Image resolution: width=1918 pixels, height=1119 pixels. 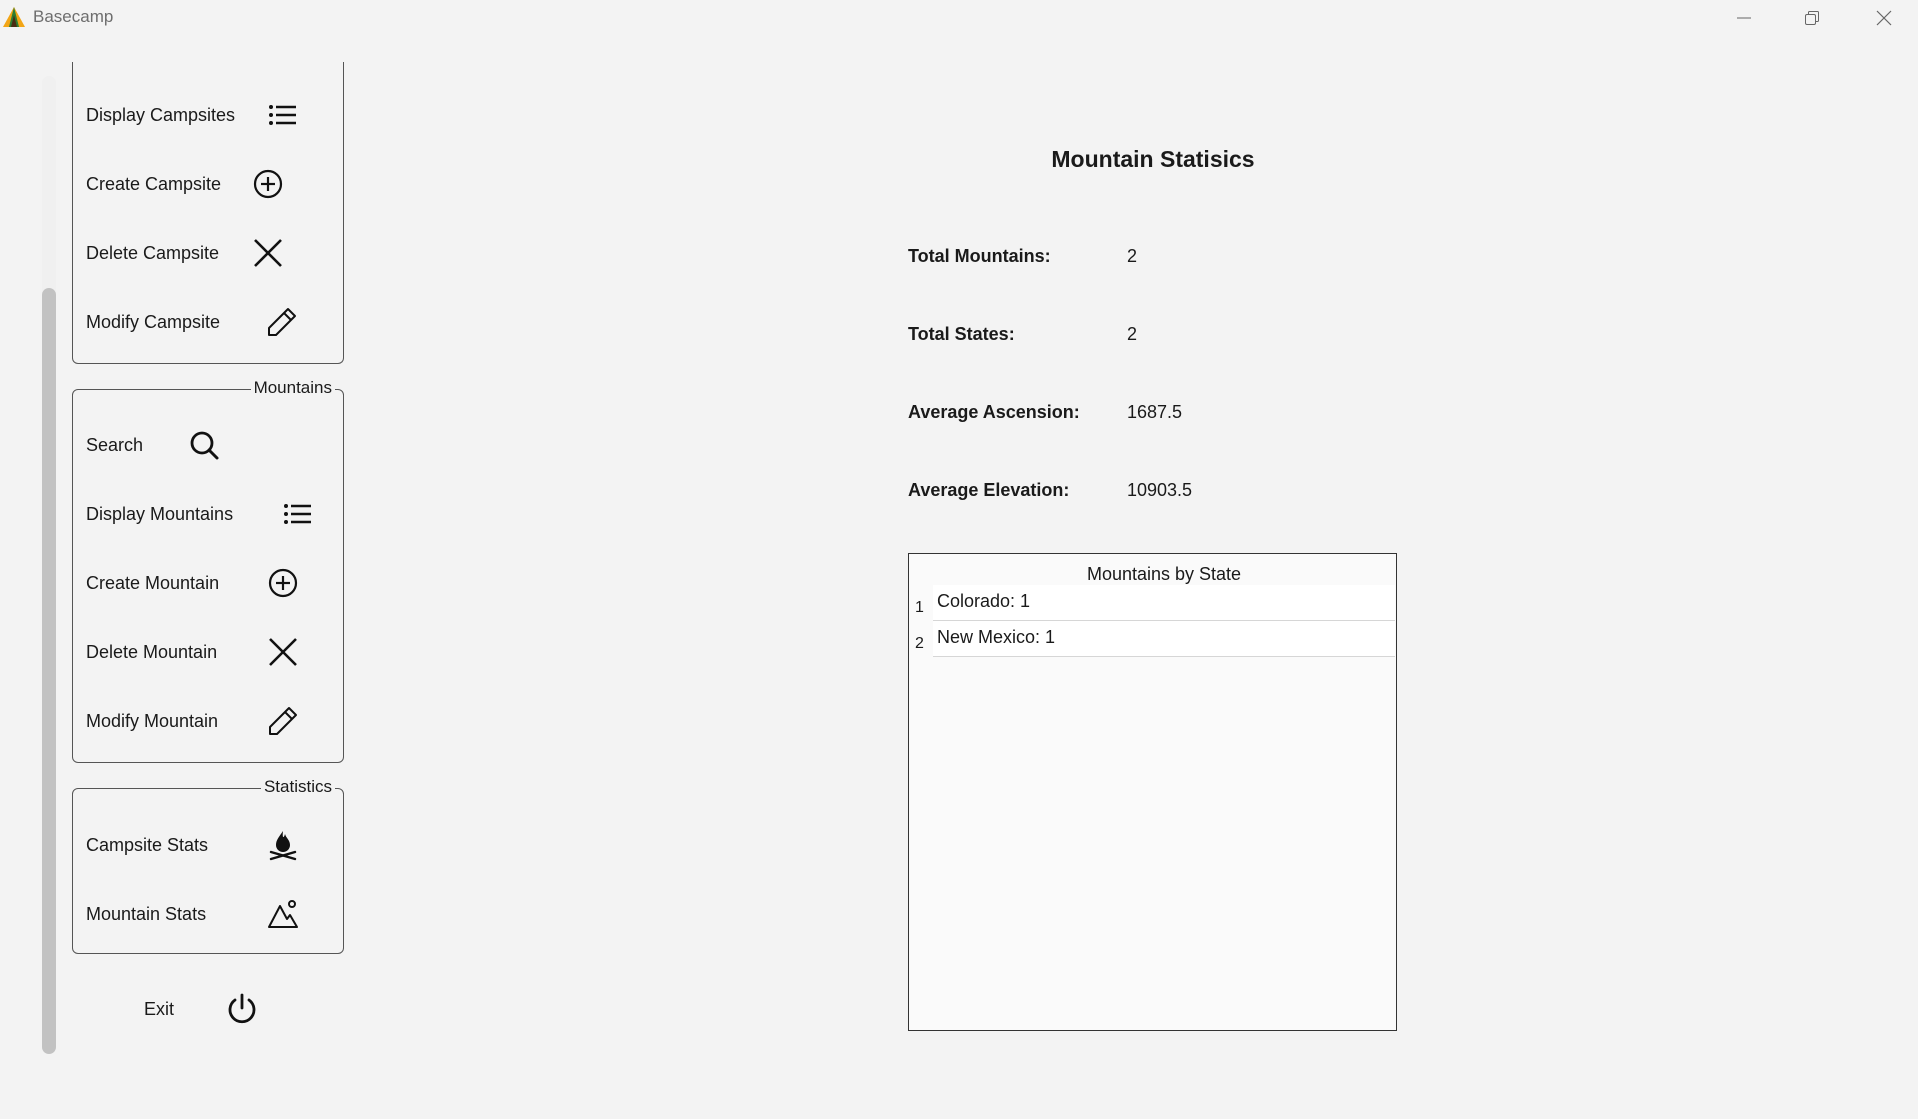 I want to click on mountain-stats-label: Mountain Stats, so click(x=146, y=913).